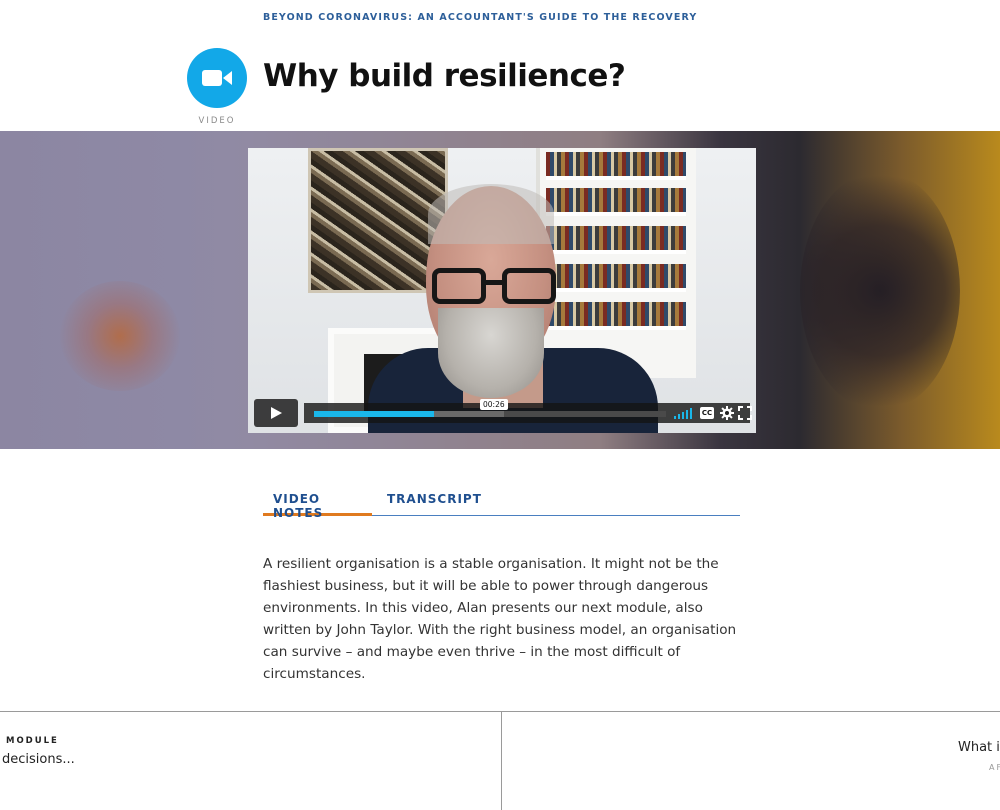 The image size is (1000, 810). Describe the element at coordinates (880, 291) in the screenshot. I see `backdrop-blur-right` at that location.